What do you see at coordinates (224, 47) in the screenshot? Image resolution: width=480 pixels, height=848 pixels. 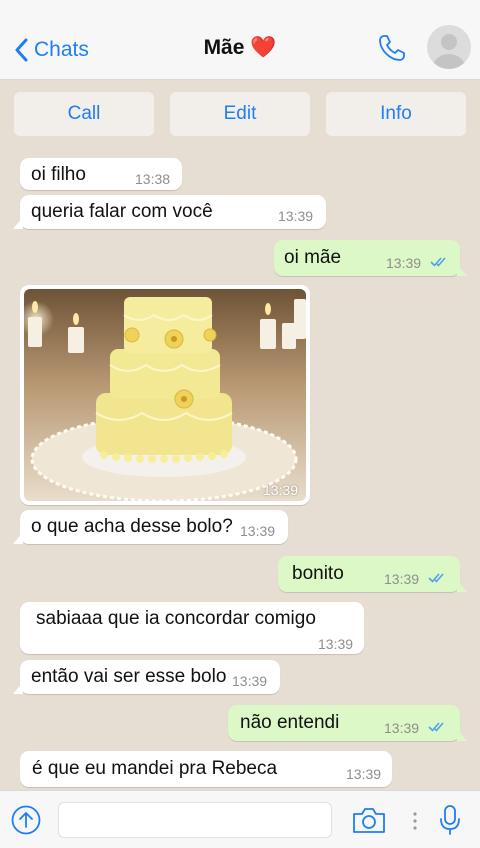 I see `contact-name: Mãe` at bounding box center [224, 47].